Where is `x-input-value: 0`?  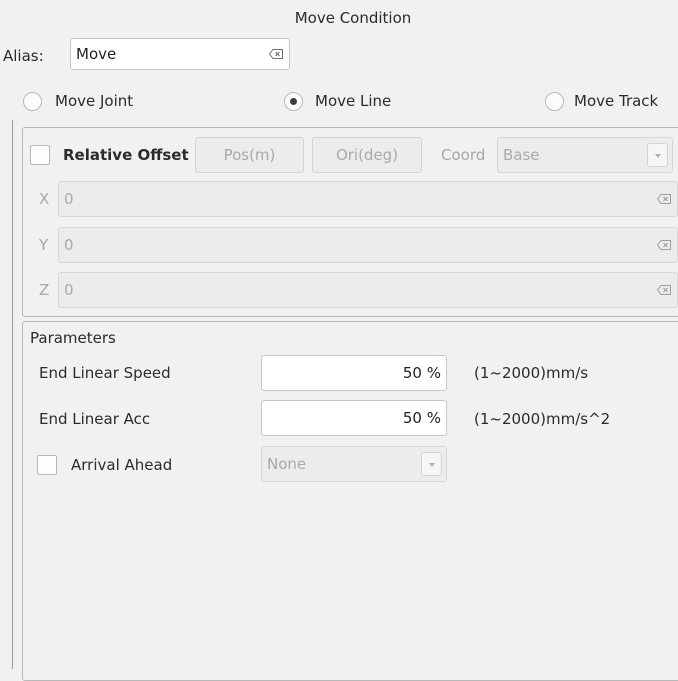
x-input-value: 0 is located at coordinates (69, 199).